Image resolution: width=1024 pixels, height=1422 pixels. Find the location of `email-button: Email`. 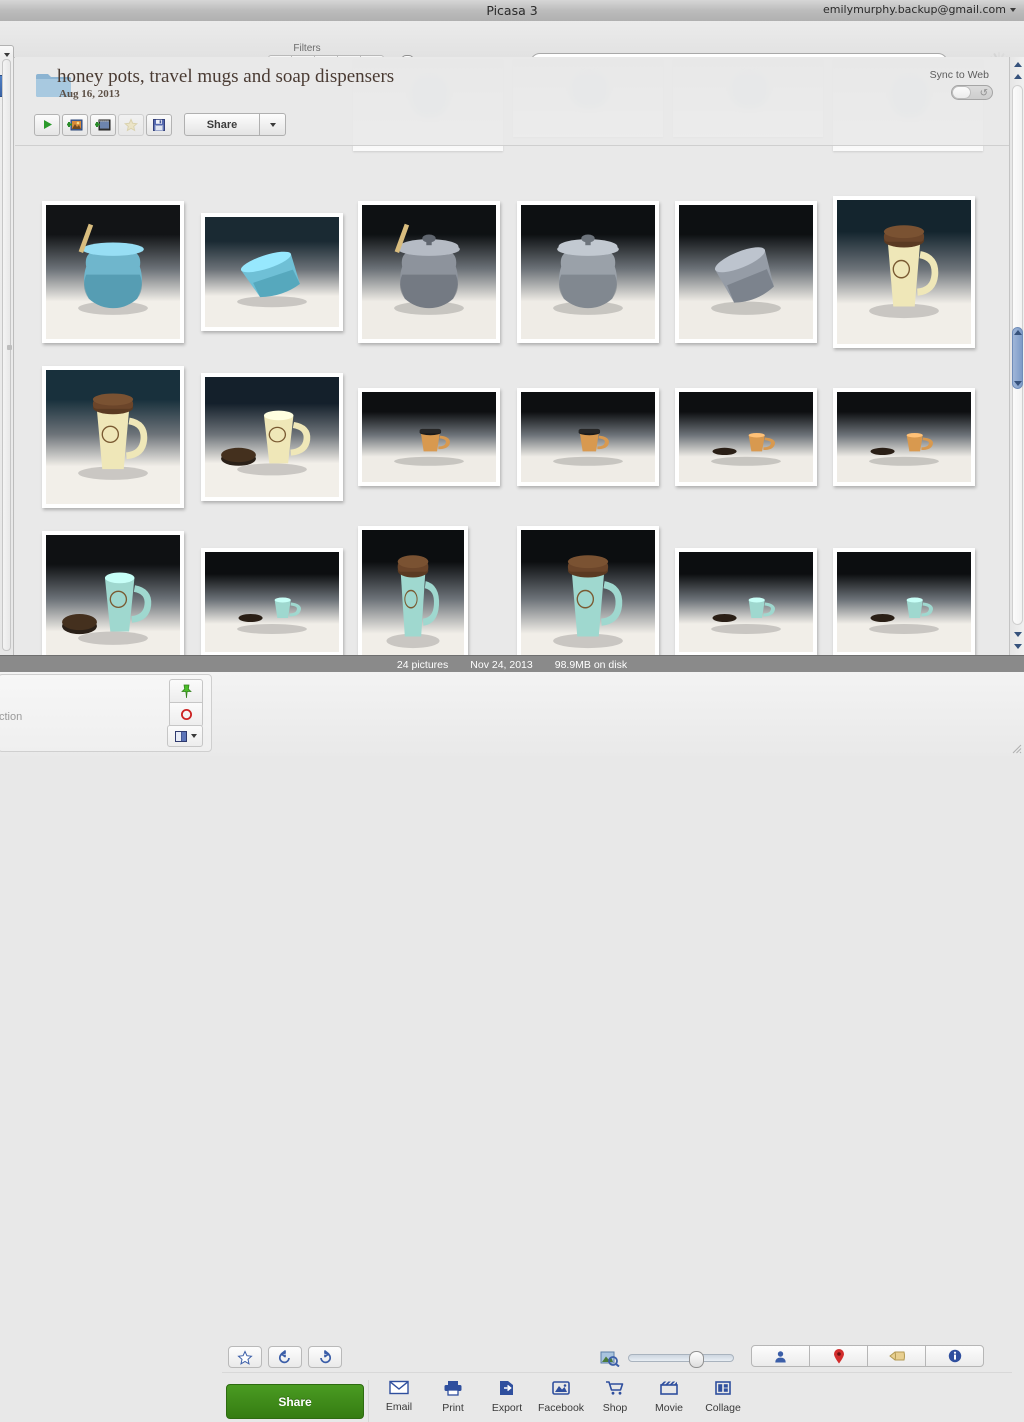

email-button: Email is located at coordinates (399, 1397).